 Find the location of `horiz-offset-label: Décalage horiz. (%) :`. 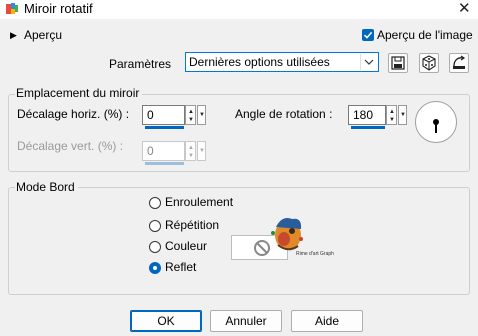

horiz-offset-label: Décalage horiz. (%) : is located at coordinates (73, 114).